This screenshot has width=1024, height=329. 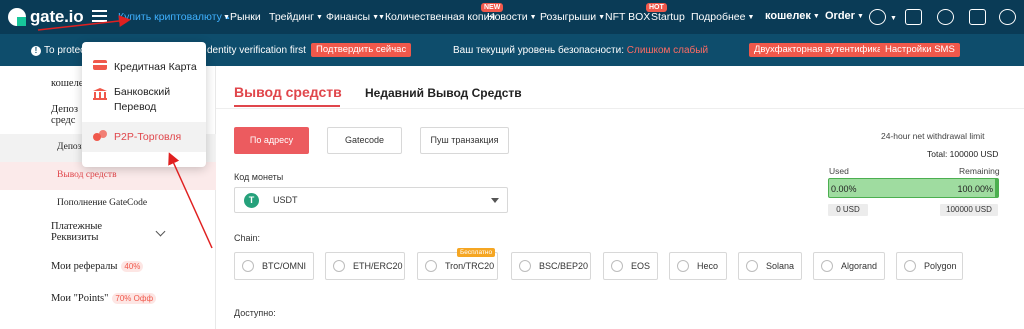 What do you see at coordinates (933, 136) in the screenshot?
I see `limit-title: 24-hour net withdrawal limit` at bounding box center [933, 136].